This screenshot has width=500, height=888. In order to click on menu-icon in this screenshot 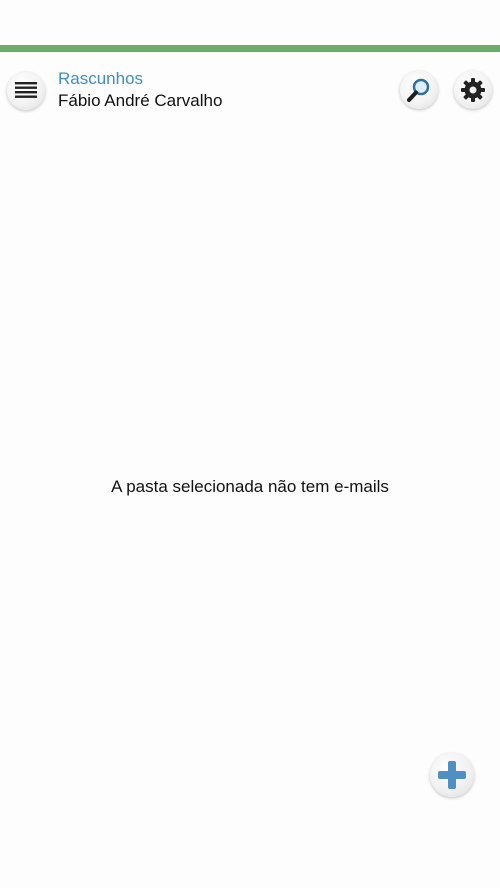, I will do `click(26, 90)`.